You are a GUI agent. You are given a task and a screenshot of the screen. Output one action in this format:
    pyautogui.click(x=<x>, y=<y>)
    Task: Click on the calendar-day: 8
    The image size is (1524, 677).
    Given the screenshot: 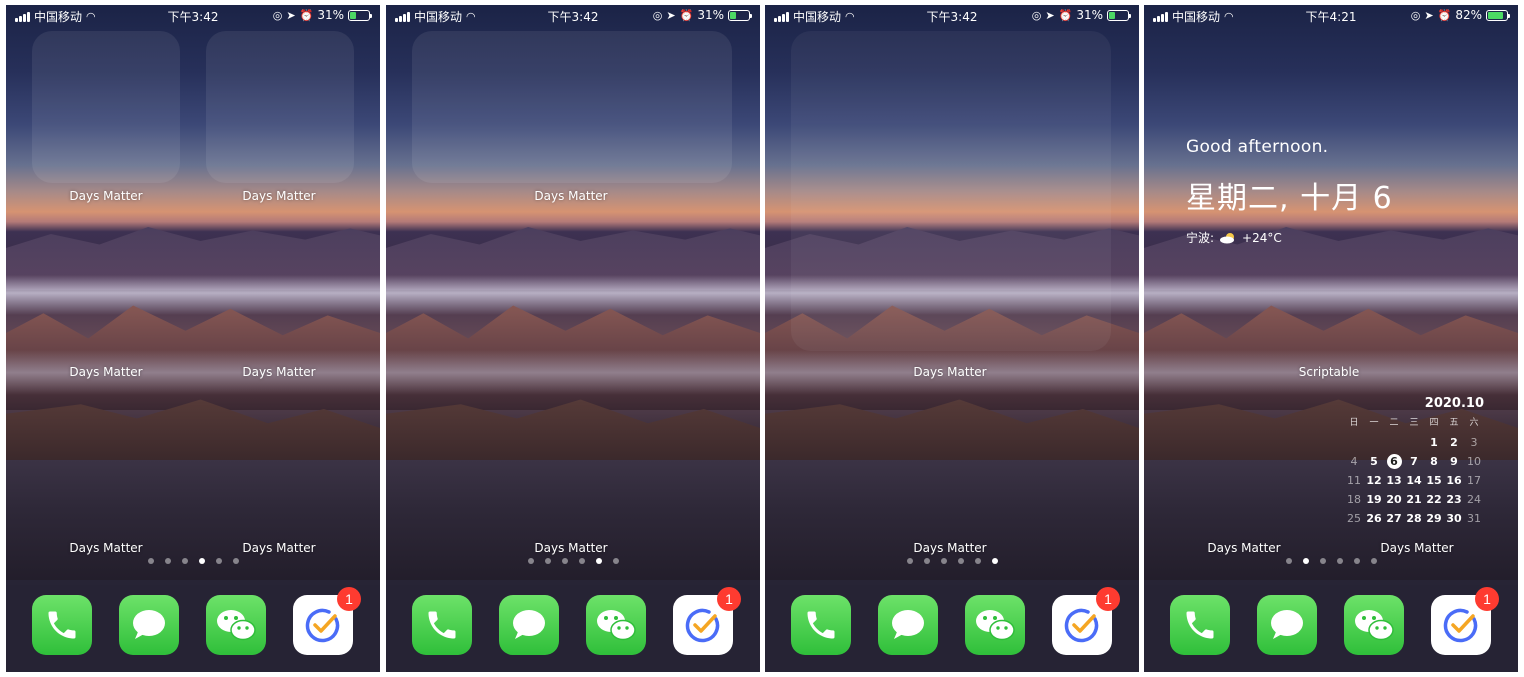 What is the action you would take?
    pyautogui.click(x=1434, y=461)
    